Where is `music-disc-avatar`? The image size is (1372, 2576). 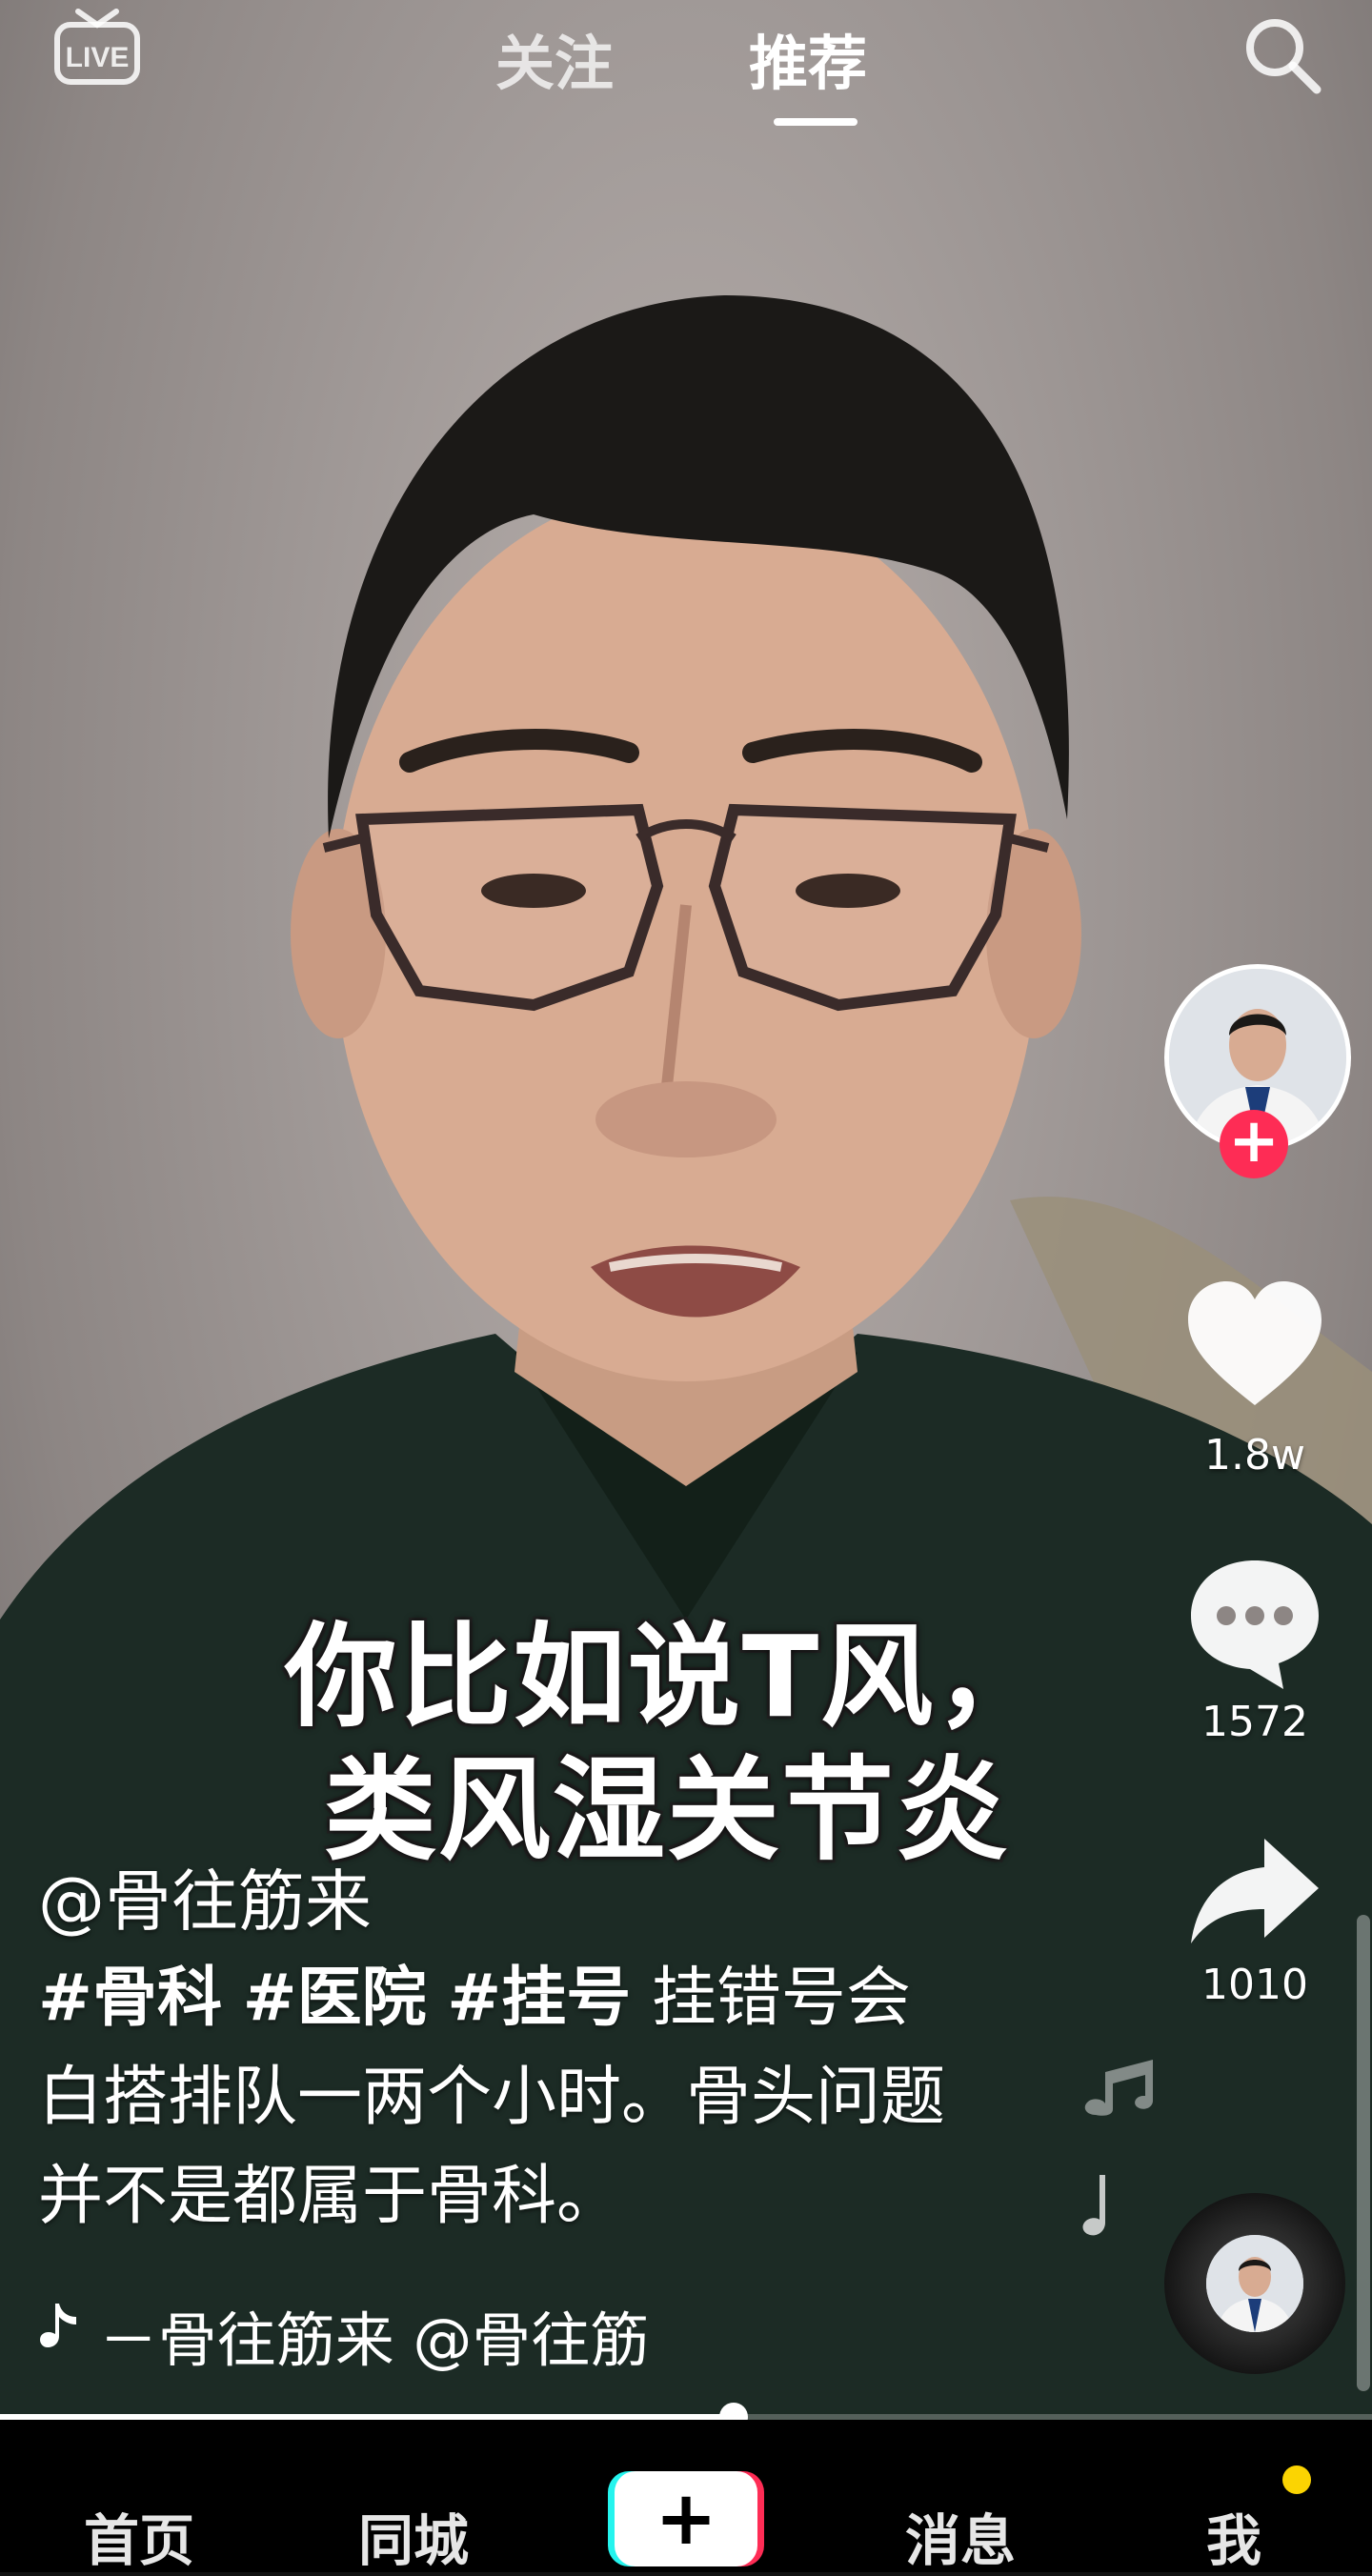 music-disc-avatar is located at coordinates (1254, 2284).